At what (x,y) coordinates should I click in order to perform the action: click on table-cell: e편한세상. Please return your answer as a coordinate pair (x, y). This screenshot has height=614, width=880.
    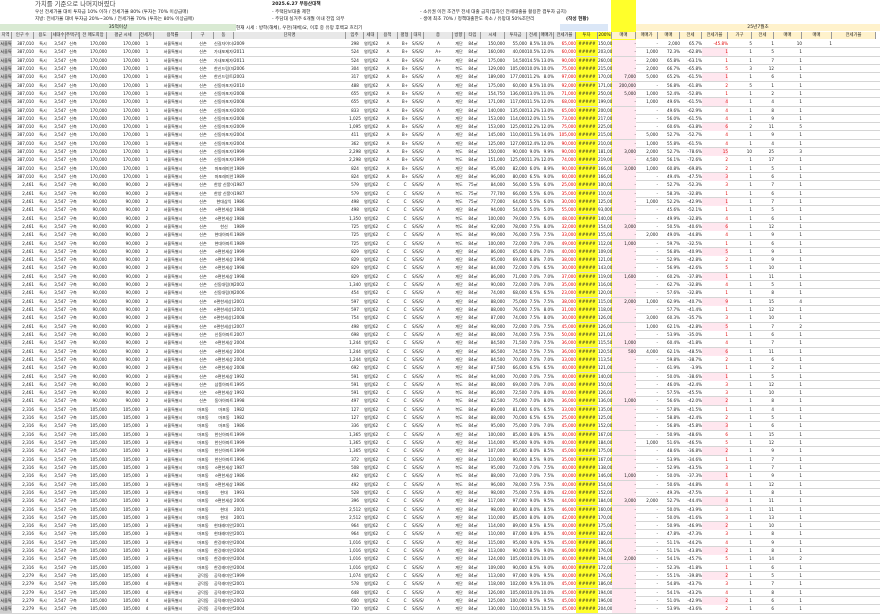
    Looking at the image, I should click on (224, 343).